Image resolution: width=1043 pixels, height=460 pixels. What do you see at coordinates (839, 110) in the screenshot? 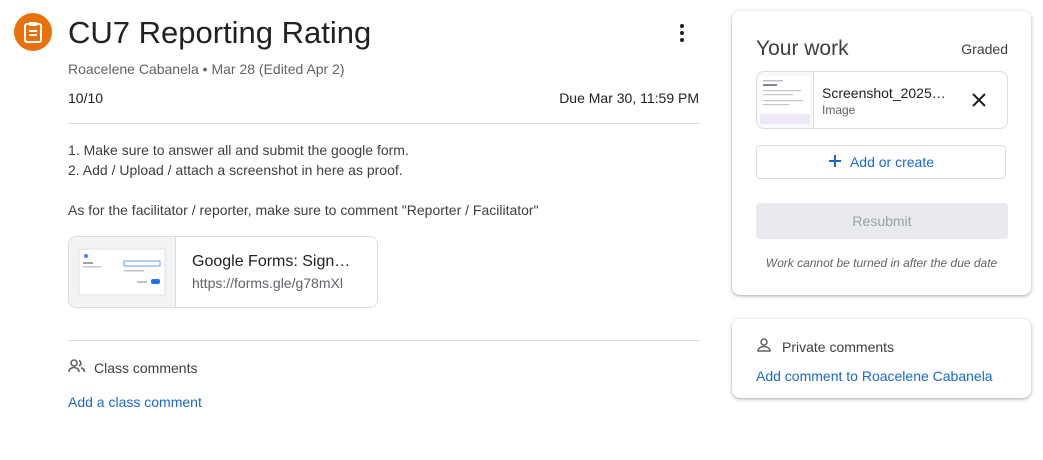
I see `file-type: Image` at bounding box center [839, 110].